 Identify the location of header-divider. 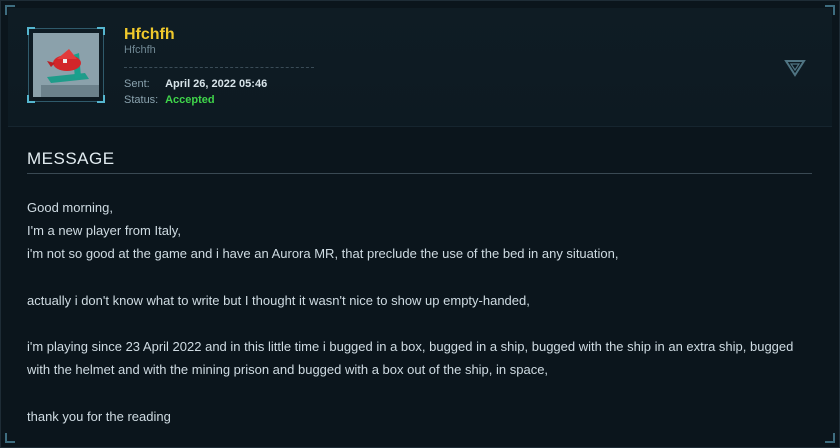
(219, 67).